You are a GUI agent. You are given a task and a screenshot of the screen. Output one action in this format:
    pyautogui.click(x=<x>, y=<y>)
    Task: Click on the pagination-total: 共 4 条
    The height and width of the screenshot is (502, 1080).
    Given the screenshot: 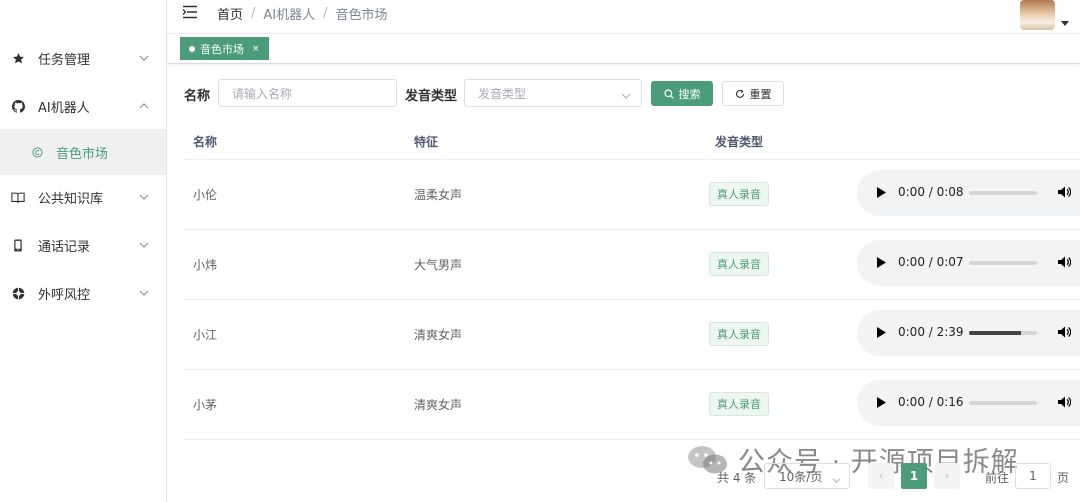 What is the action you would take?
    pyautogui.click(x=737, y=478)
    